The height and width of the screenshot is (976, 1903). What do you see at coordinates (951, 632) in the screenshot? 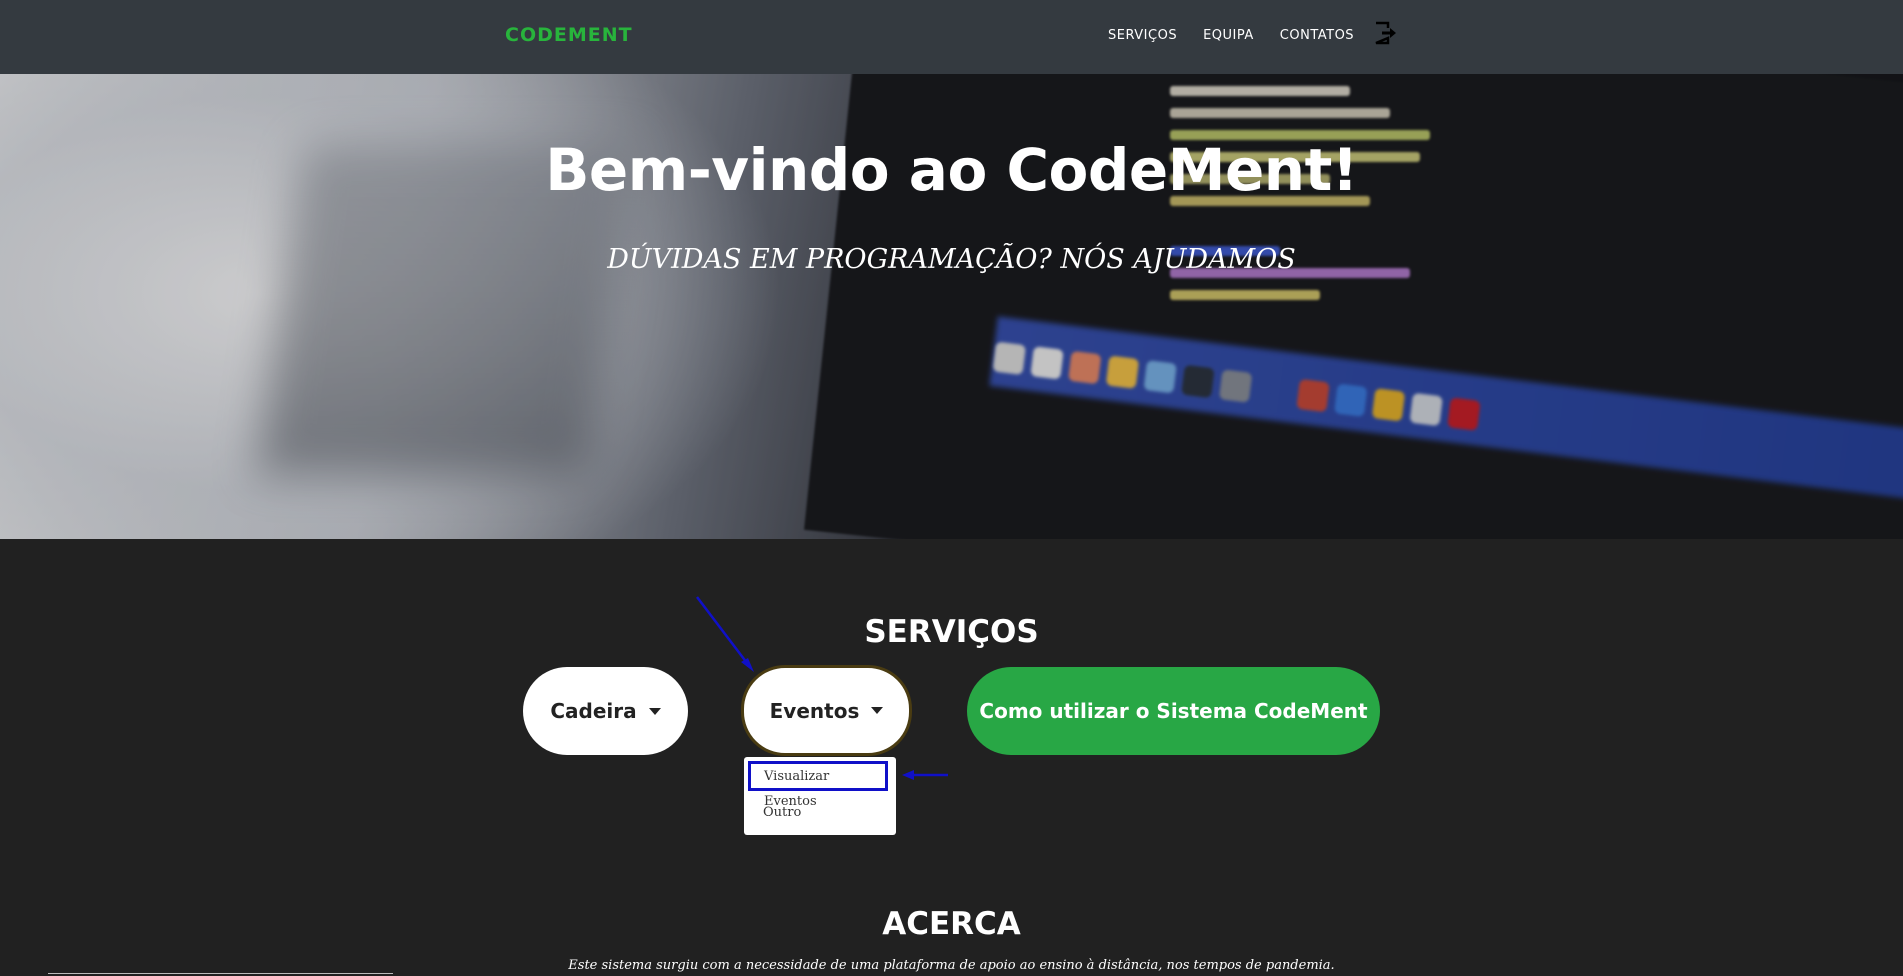
I see `services-title: SERVIÇOS` at bounding box center [951, 632].